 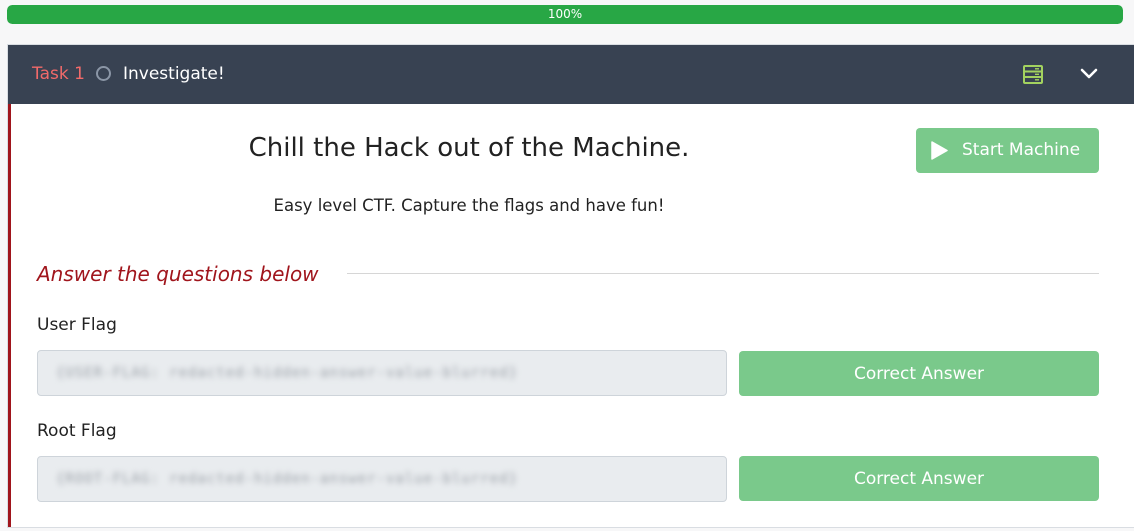 I want to click on task-header: Task 1 Investigate!, so click(x=571, y=74).